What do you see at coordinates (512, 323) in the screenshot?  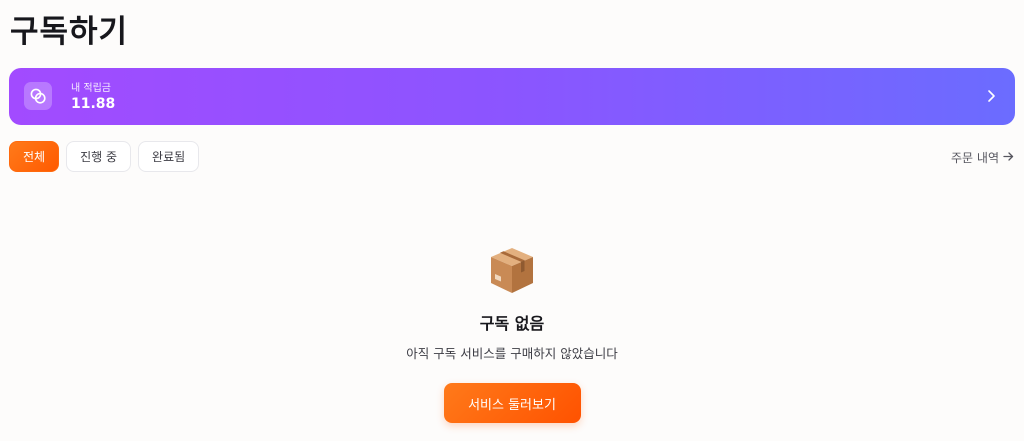 I see `empty-title: 구독 없음` at bounding box center [512, 323].